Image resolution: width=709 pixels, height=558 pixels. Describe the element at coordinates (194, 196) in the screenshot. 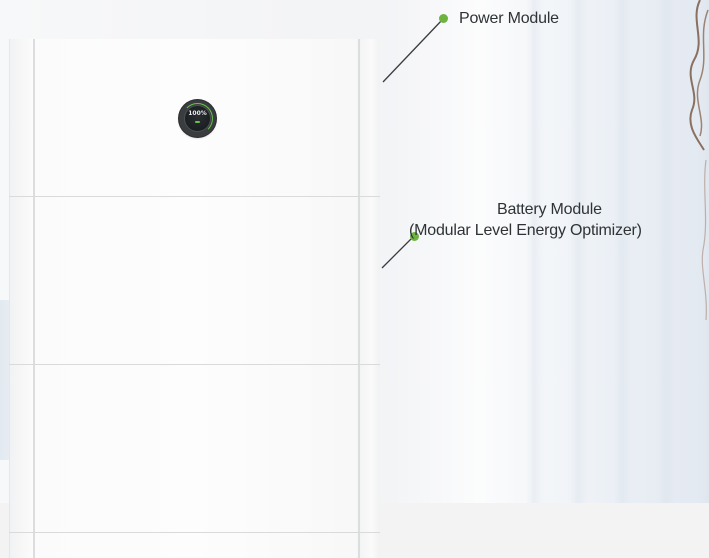

I see `power-module-seam` at that location.